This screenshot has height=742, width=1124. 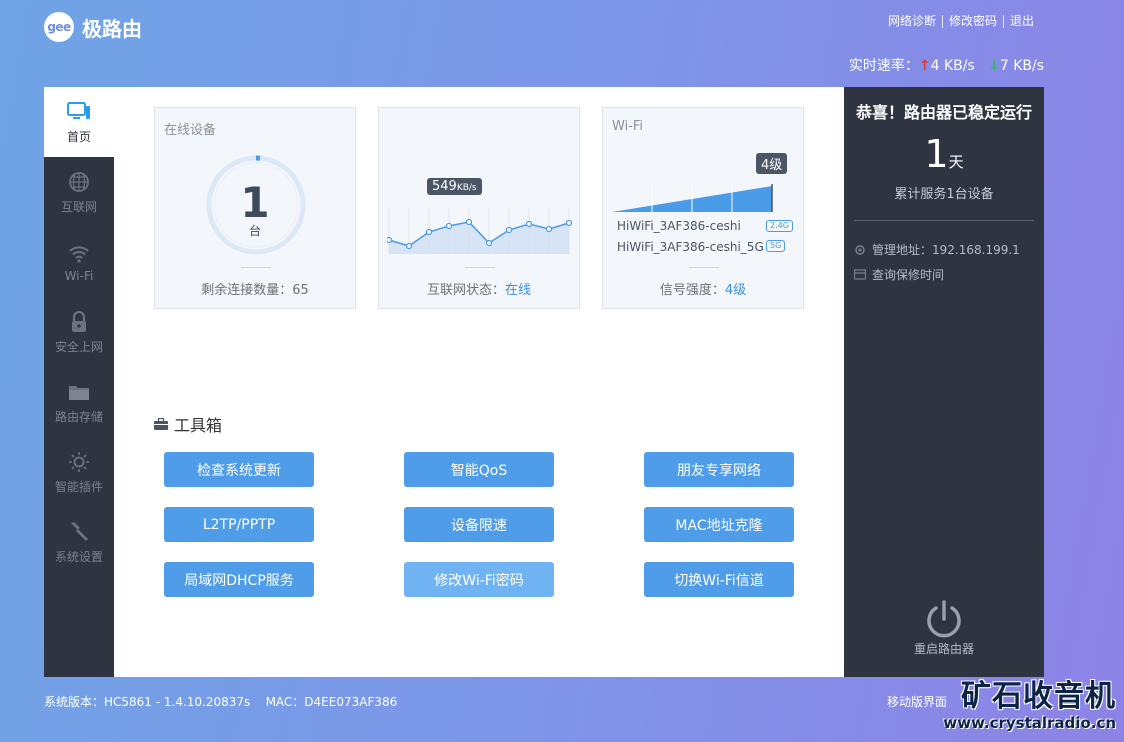 What do you see at coordinates (78, 346) in the screenshot?
I see `sidebar-item-label: 安全上网` at bounding box center [78, 346].